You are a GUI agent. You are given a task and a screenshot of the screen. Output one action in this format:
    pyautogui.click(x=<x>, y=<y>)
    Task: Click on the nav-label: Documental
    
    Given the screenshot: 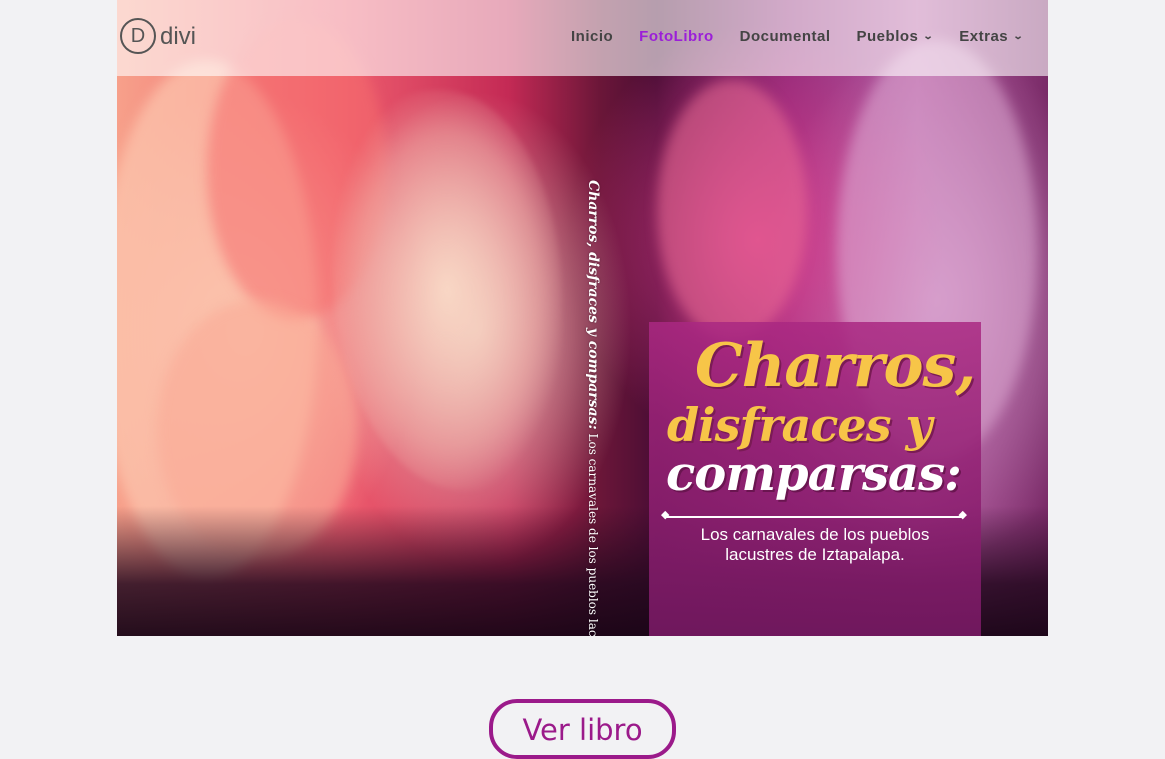 What is the action you would take?
    pyautogui.click(x=785, y=36)
    